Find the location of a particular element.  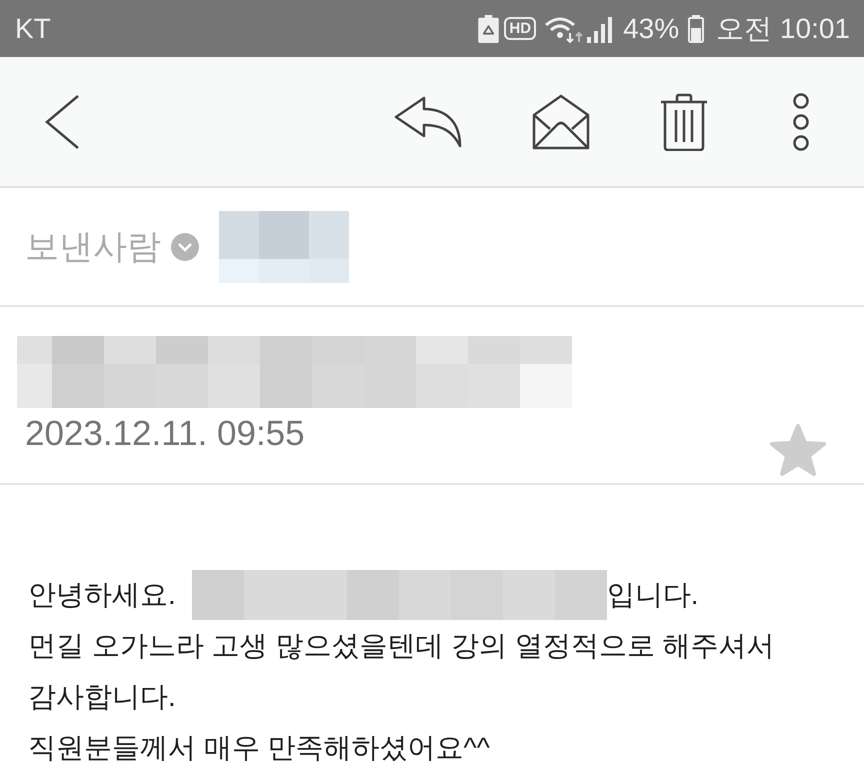

body-paragraph: 먼길 오가느라 고생 많으셨을텐데 강의 열정적으로 해주셔서 감사합니다. is located at coordinates (402, 671).